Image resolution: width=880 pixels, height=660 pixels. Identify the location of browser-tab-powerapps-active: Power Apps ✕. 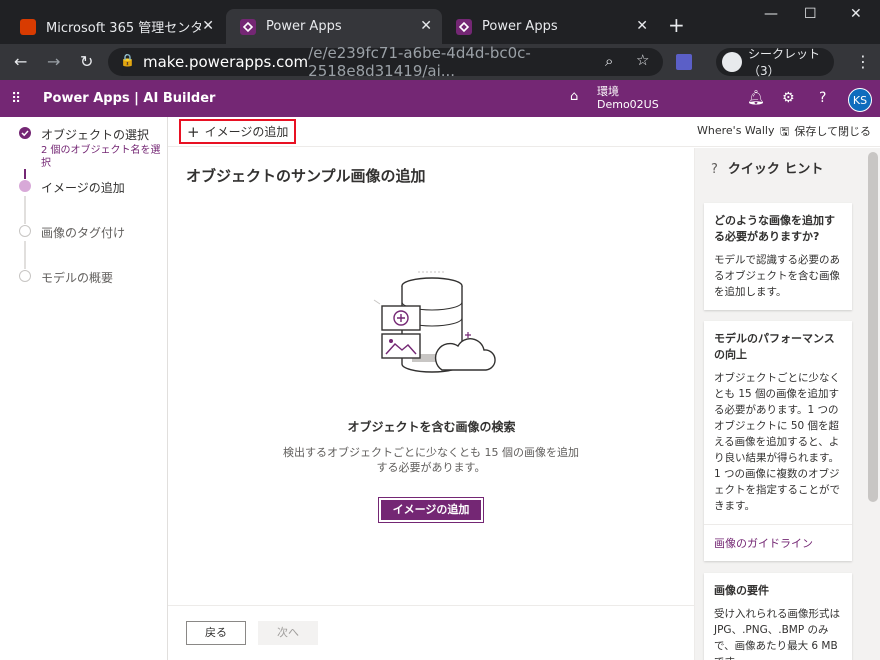
(334, 26).